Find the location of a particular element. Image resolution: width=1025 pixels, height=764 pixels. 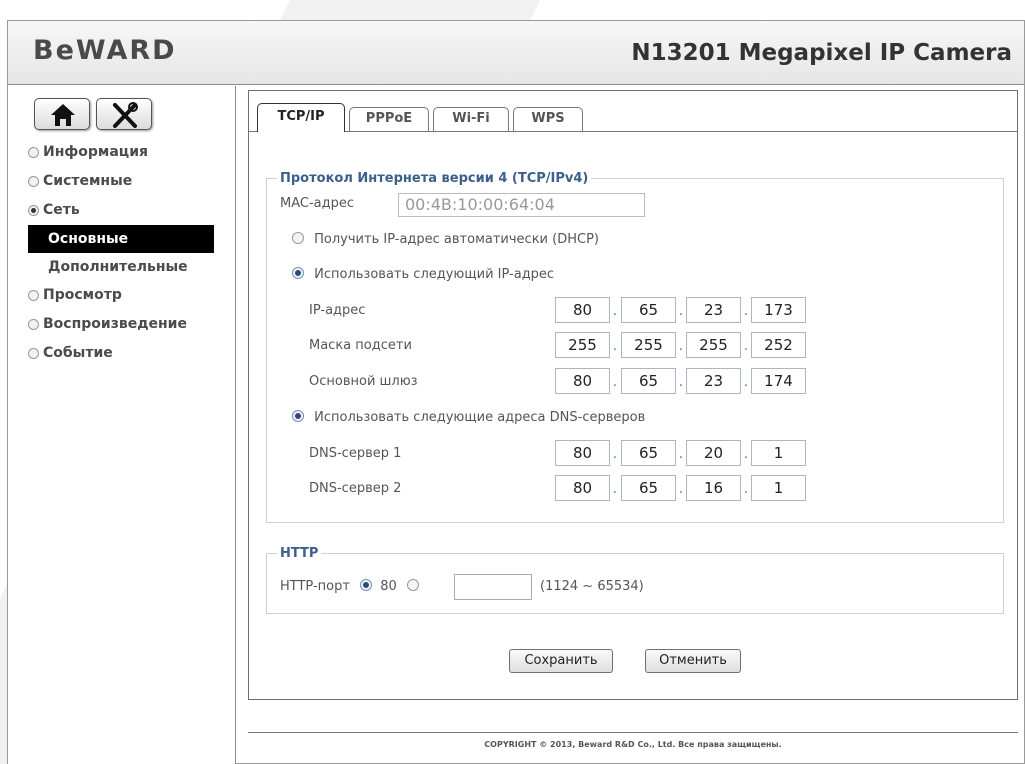

gateway-row: 80 . 65 . 23 . 174 is located at coordinates (634, 381).